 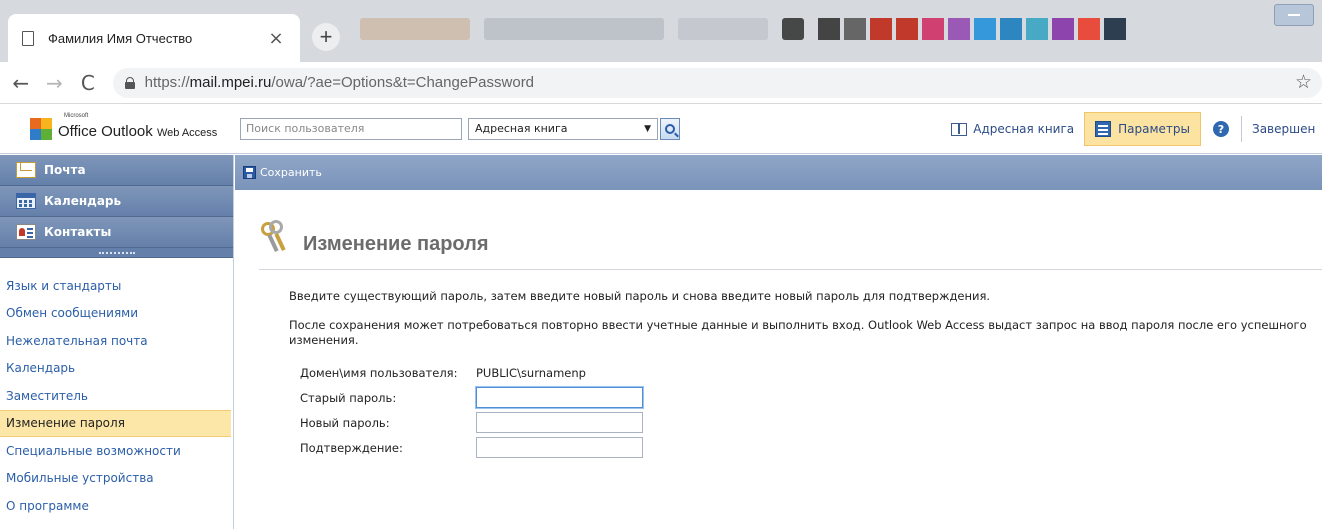 I want to click on contacts-icon, so click(x=26, y=232).